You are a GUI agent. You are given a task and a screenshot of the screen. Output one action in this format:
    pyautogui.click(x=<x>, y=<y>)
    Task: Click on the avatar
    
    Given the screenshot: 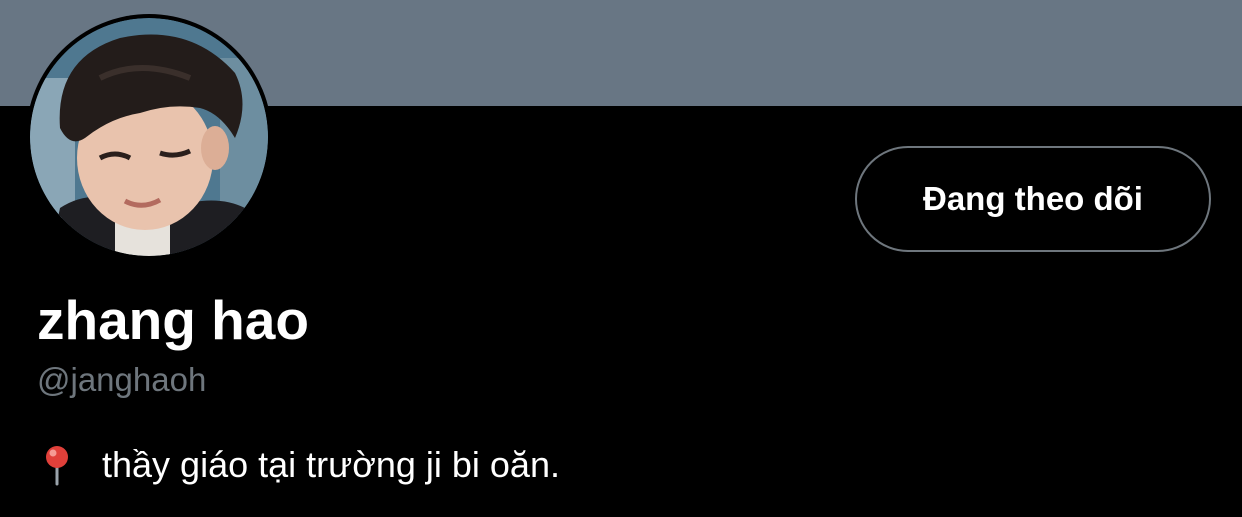 What is the action you would take?
    pyautogui.click(x=149, y=137)
    